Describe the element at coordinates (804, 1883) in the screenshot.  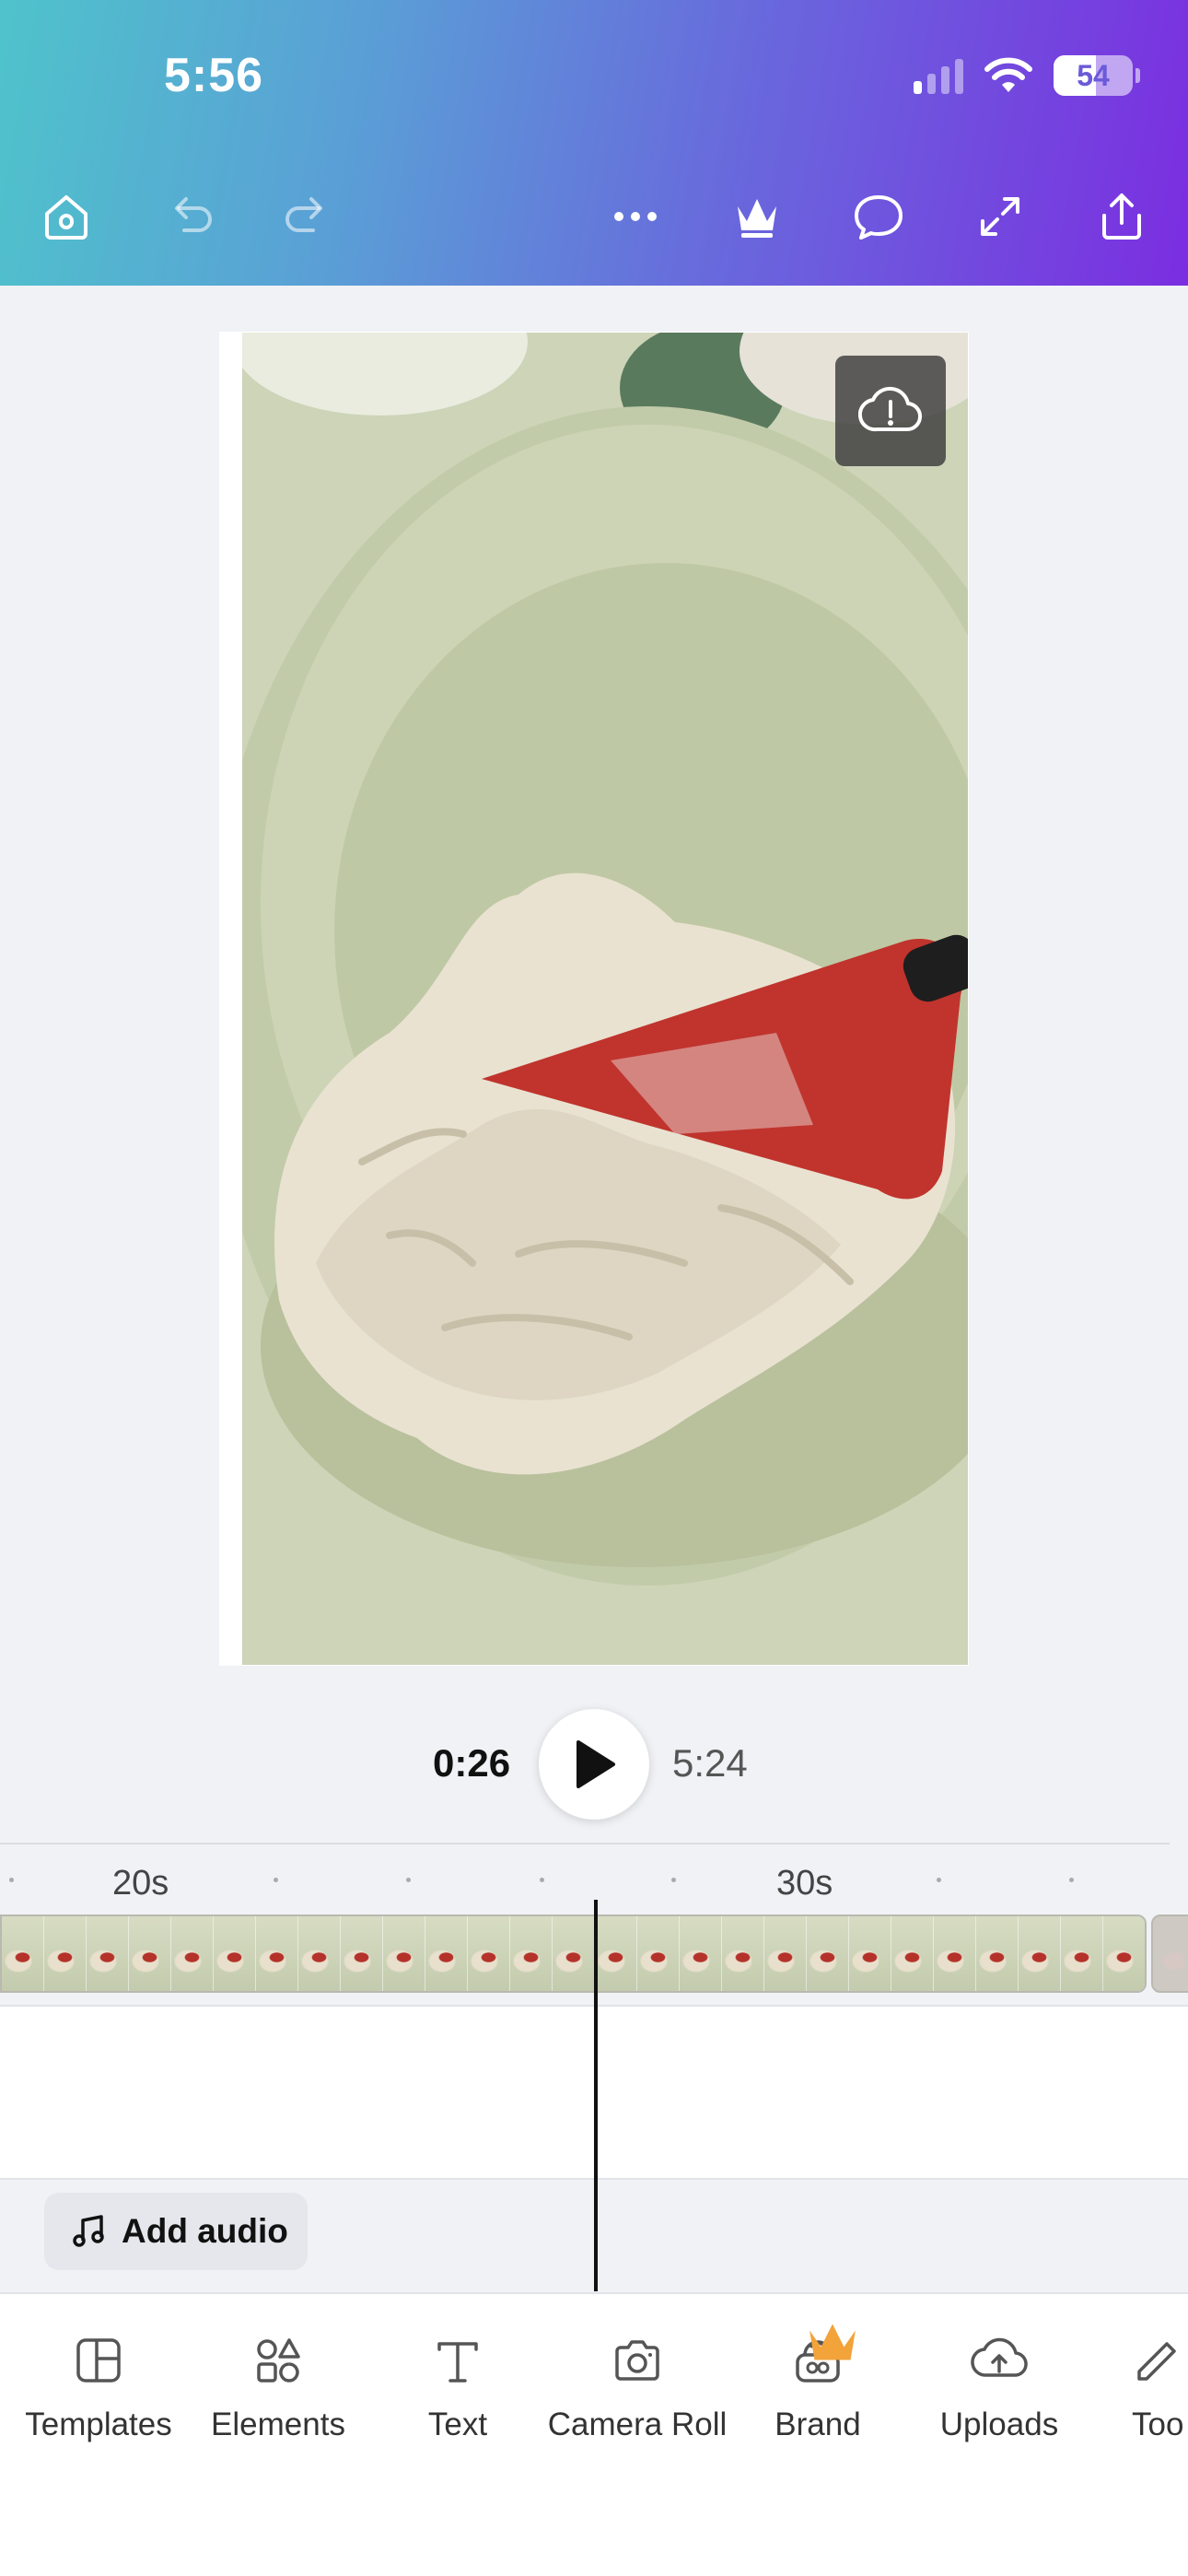
I see `tick-label-30s: 30s` at that location.